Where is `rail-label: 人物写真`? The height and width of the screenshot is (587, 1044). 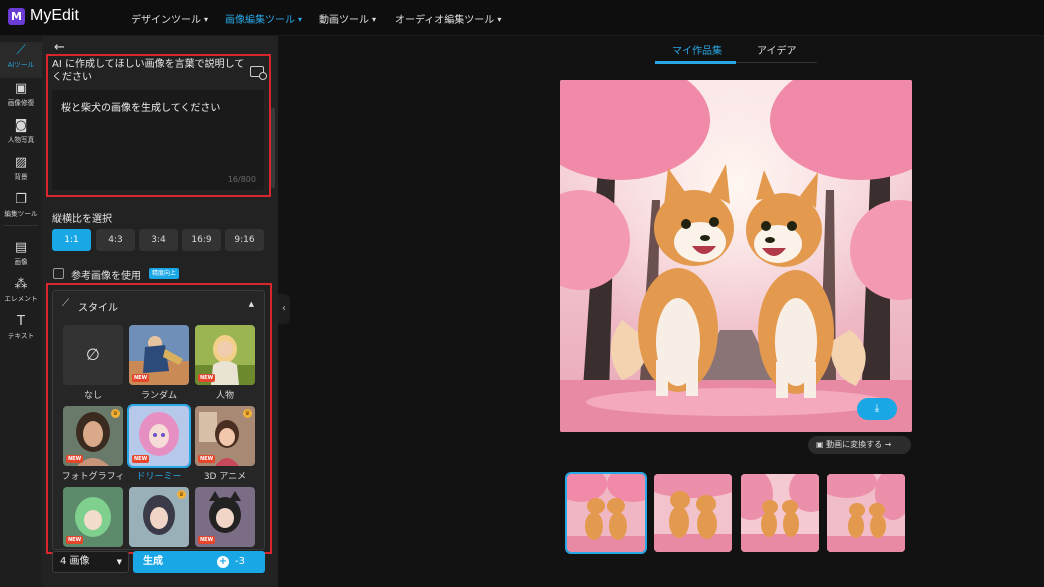 rail-label: 人物写真 is located at coordinates (21, 140).